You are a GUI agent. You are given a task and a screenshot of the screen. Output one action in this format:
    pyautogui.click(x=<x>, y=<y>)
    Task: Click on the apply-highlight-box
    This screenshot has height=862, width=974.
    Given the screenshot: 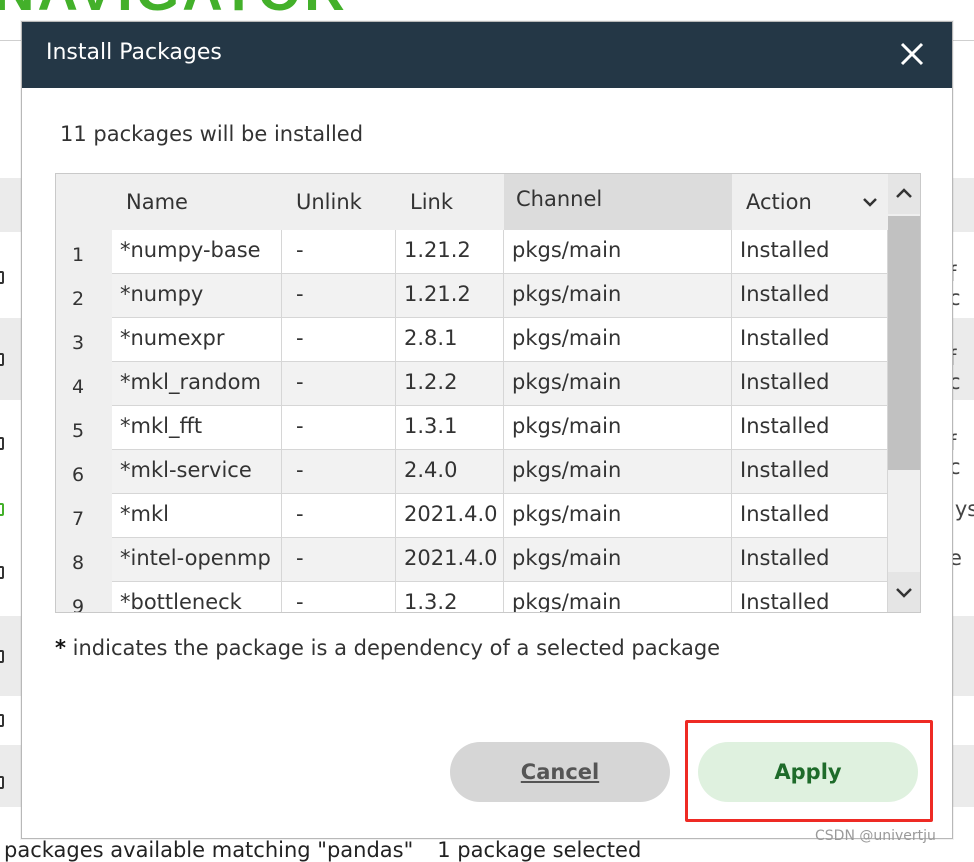 What is the action you would take?
    pyautogui.click(x=809, y=771)
    